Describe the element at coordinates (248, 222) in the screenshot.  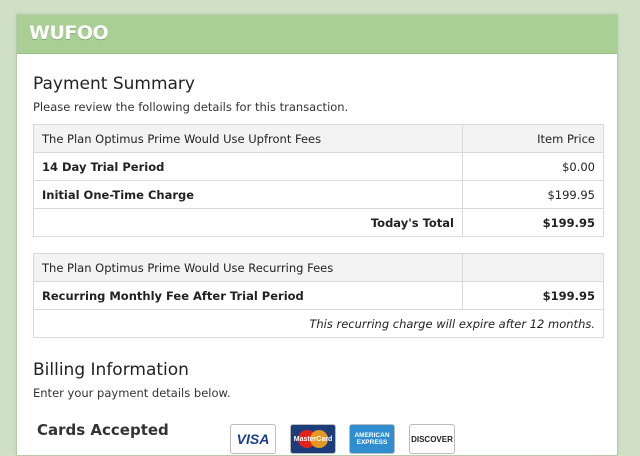
I see `todays-total-label: Today's Total` at that location.